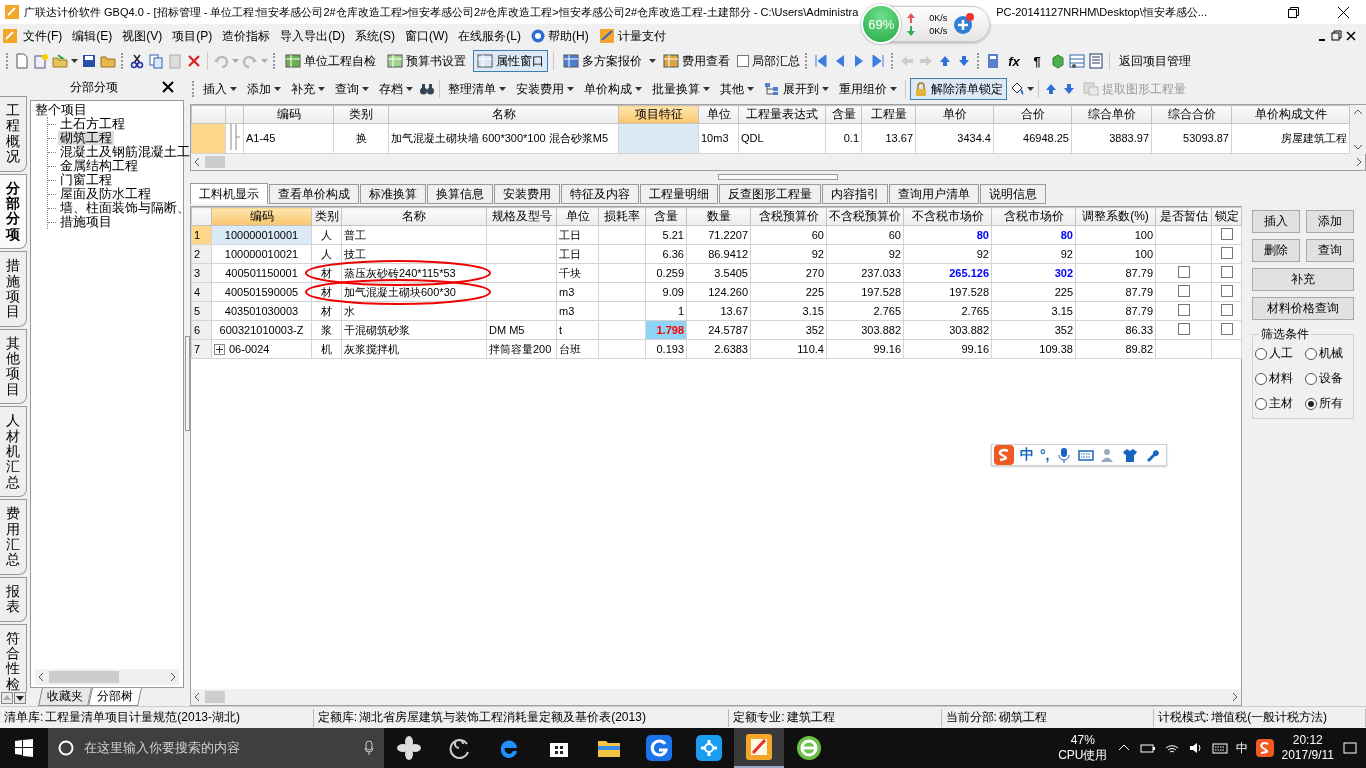 The width and height of the screenshot is (1366, 768). What do you see at coordinates (105, 194) in the screenshot?
I see `tree-item: 屋面及防水工程` at bounding box center [105, 194].